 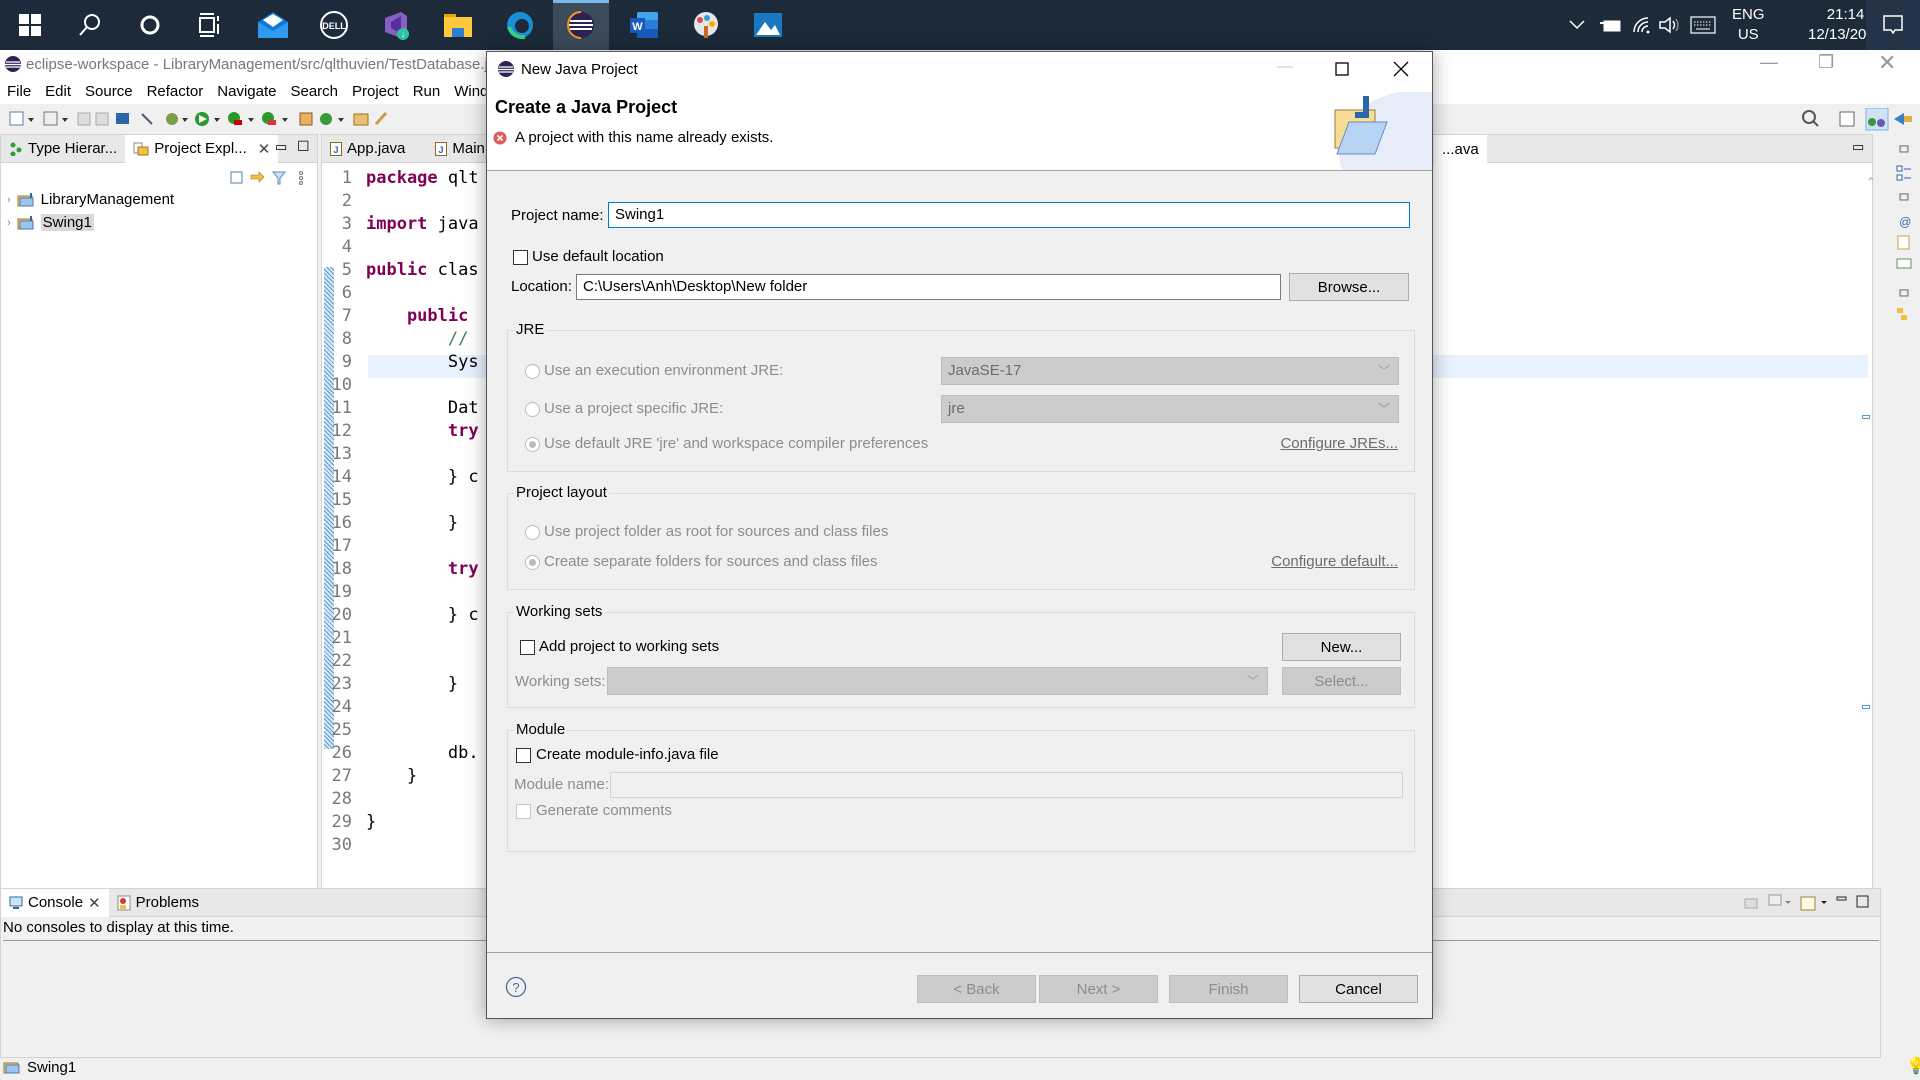 I want to click on menu-edit: Edit, so click(x=58, y=91).